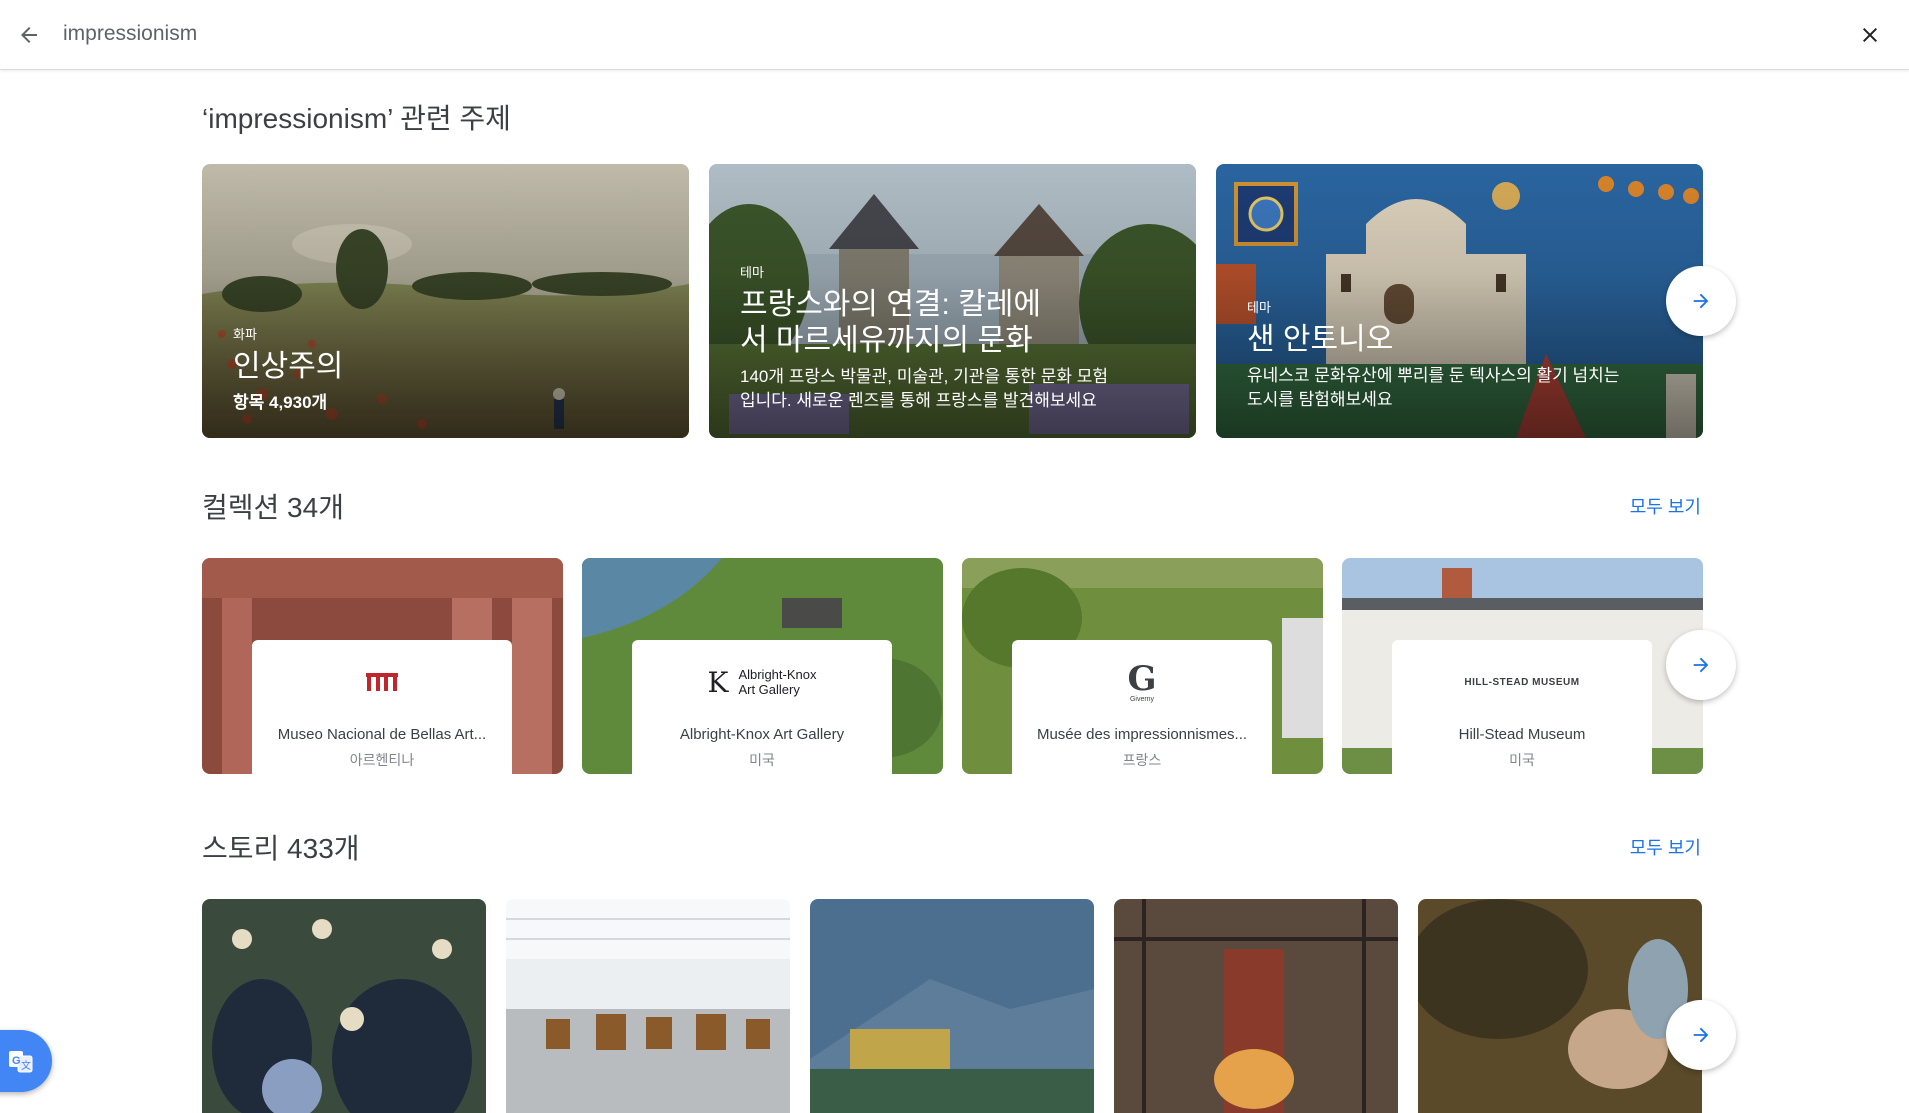 Image resolution: width=1909 pixels, height=1113 pixels. What do you see at coordinates (449, 369) in the screenshot?
I see `topic-card-text: 화파 인상주의 항목 4,930개` at bounding box center [449, 369].